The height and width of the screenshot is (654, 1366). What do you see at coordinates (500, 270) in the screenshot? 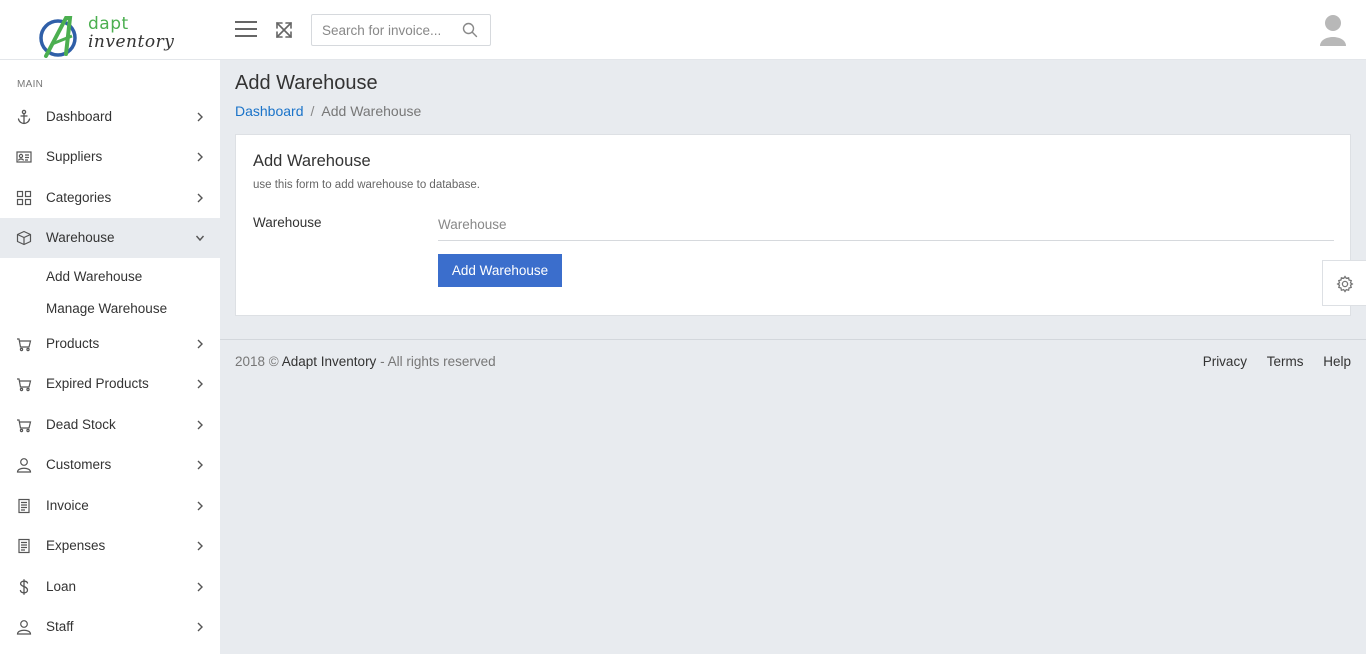
I see `add-warehouse-button: Add Warehouse` at bounding box center [500, 270].